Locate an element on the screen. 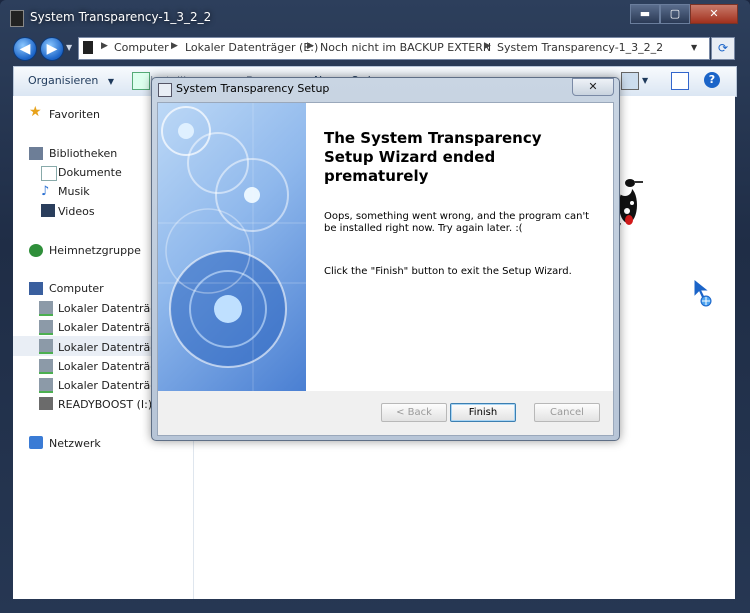 The width and height of the screenshot is (750, 613). setup-icon is located at coordinates (165, 90).